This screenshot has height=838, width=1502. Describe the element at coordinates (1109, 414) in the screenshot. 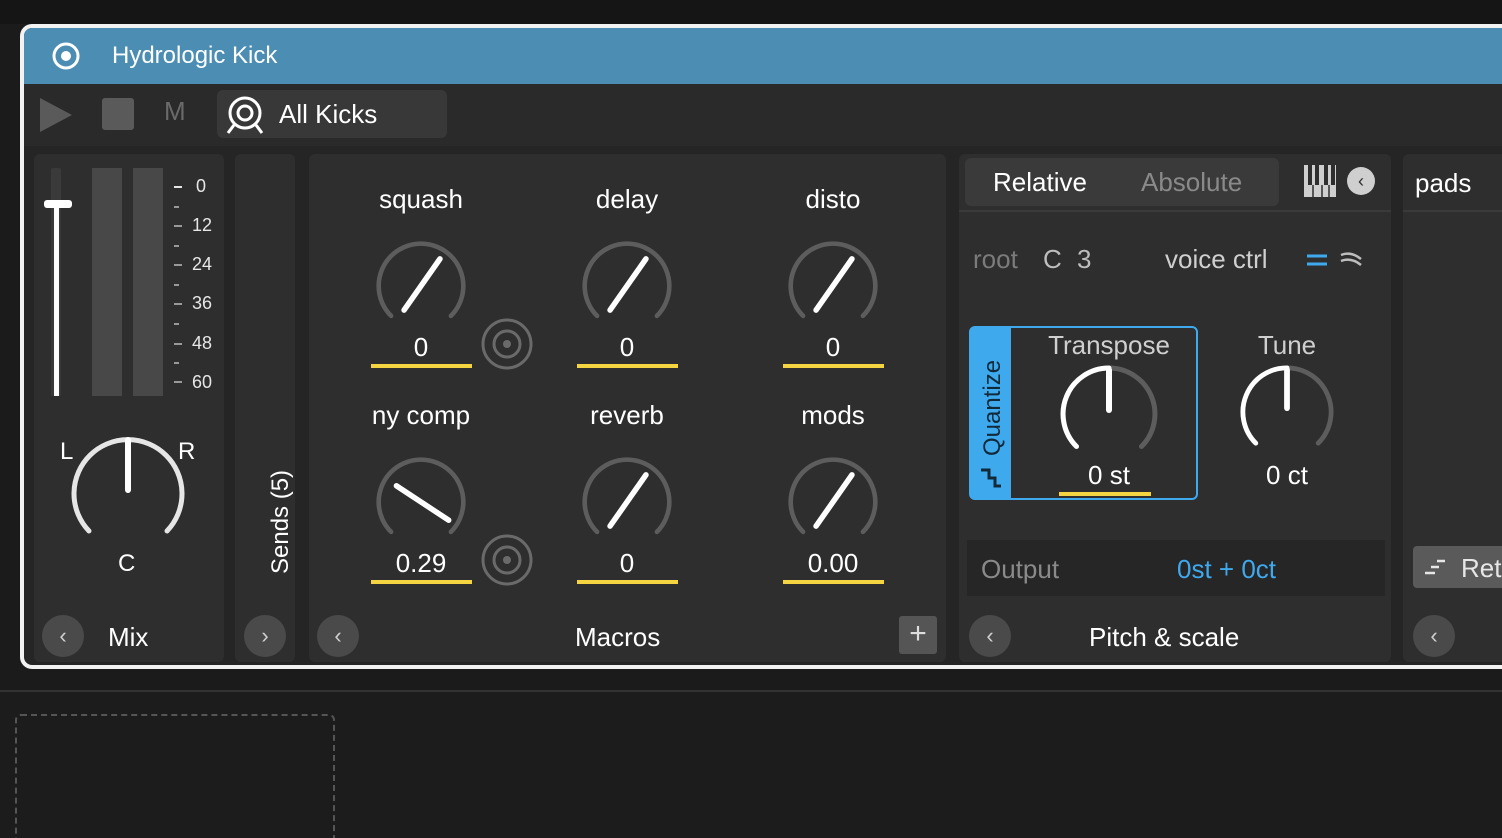

I see `transpose-knob` at that location.